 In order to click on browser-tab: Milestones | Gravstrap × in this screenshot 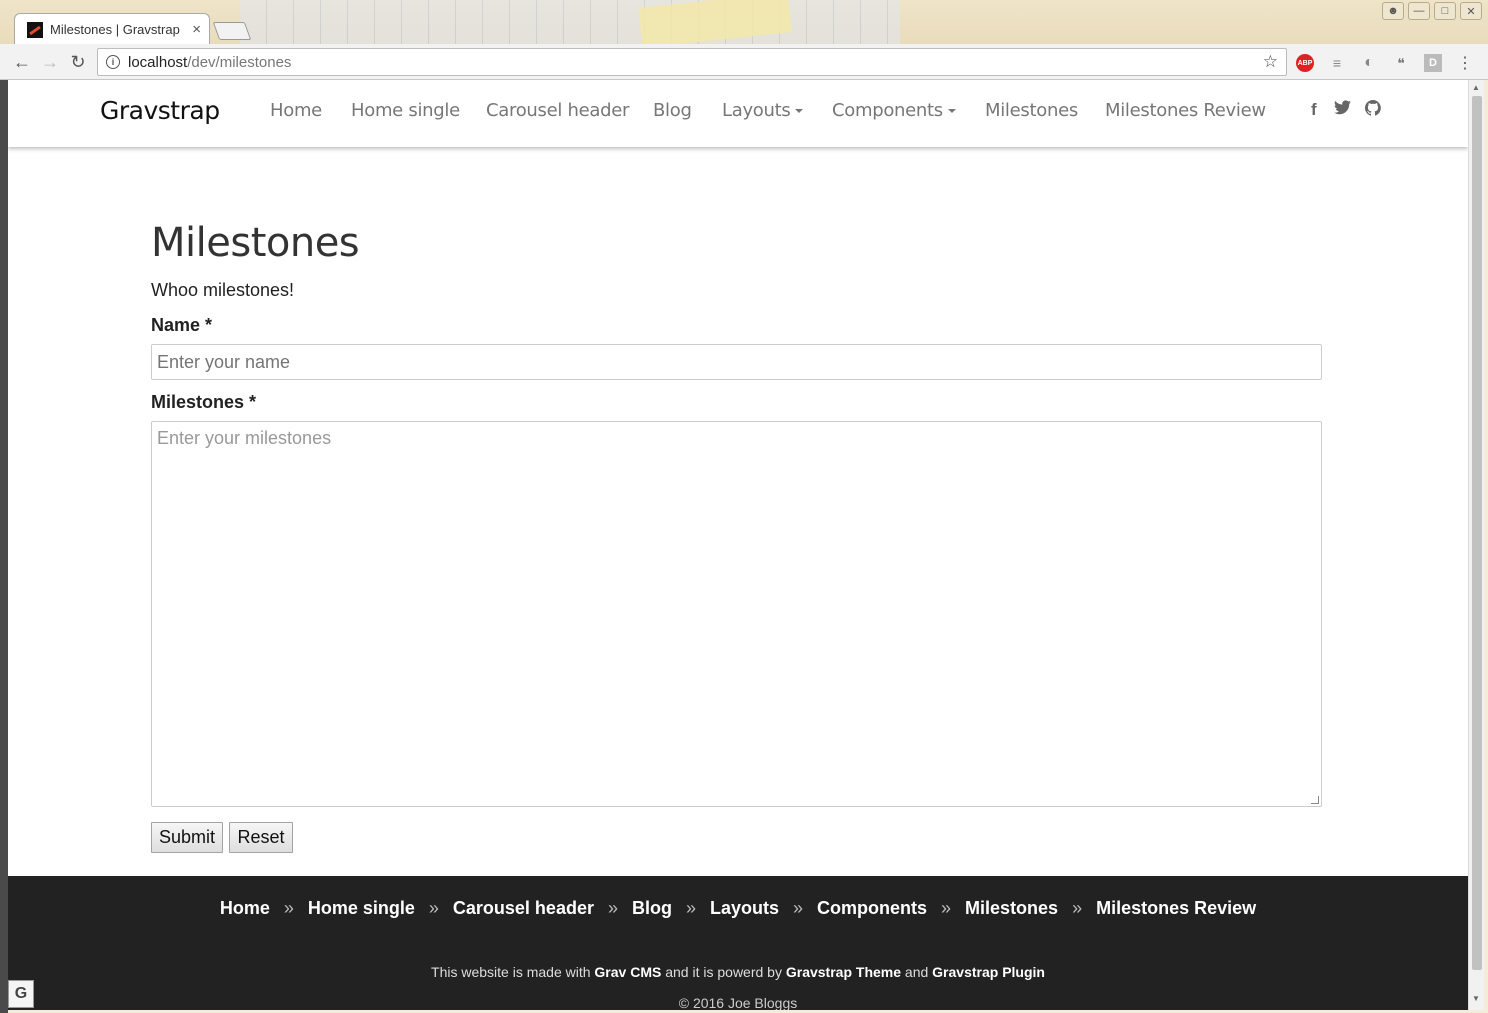, I will do `click(112, 29)`.